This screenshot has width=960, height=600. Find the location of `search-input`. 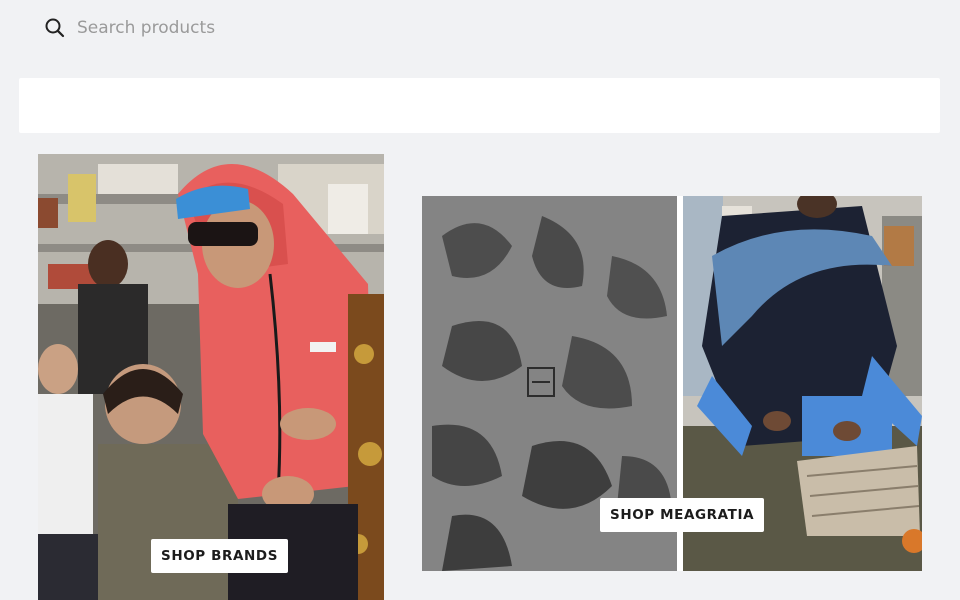

search-input is located at coordinates (487, 27).